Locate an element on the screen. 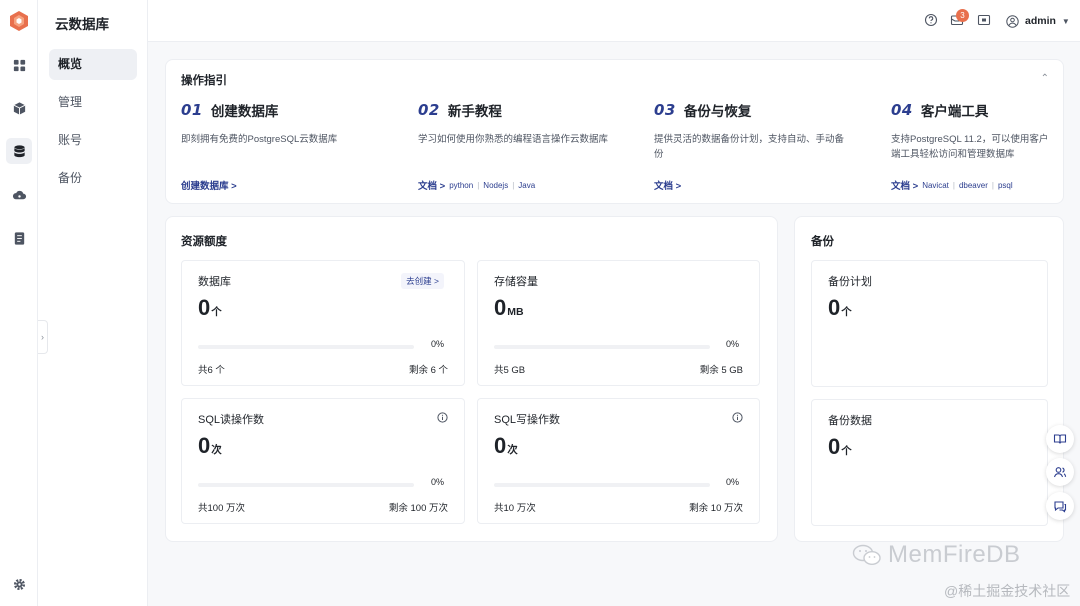 The height and width of the screenshot is (606, 1080). step-links: 文档 > python | Nodejs | Java is located at coordinates (476, 185).